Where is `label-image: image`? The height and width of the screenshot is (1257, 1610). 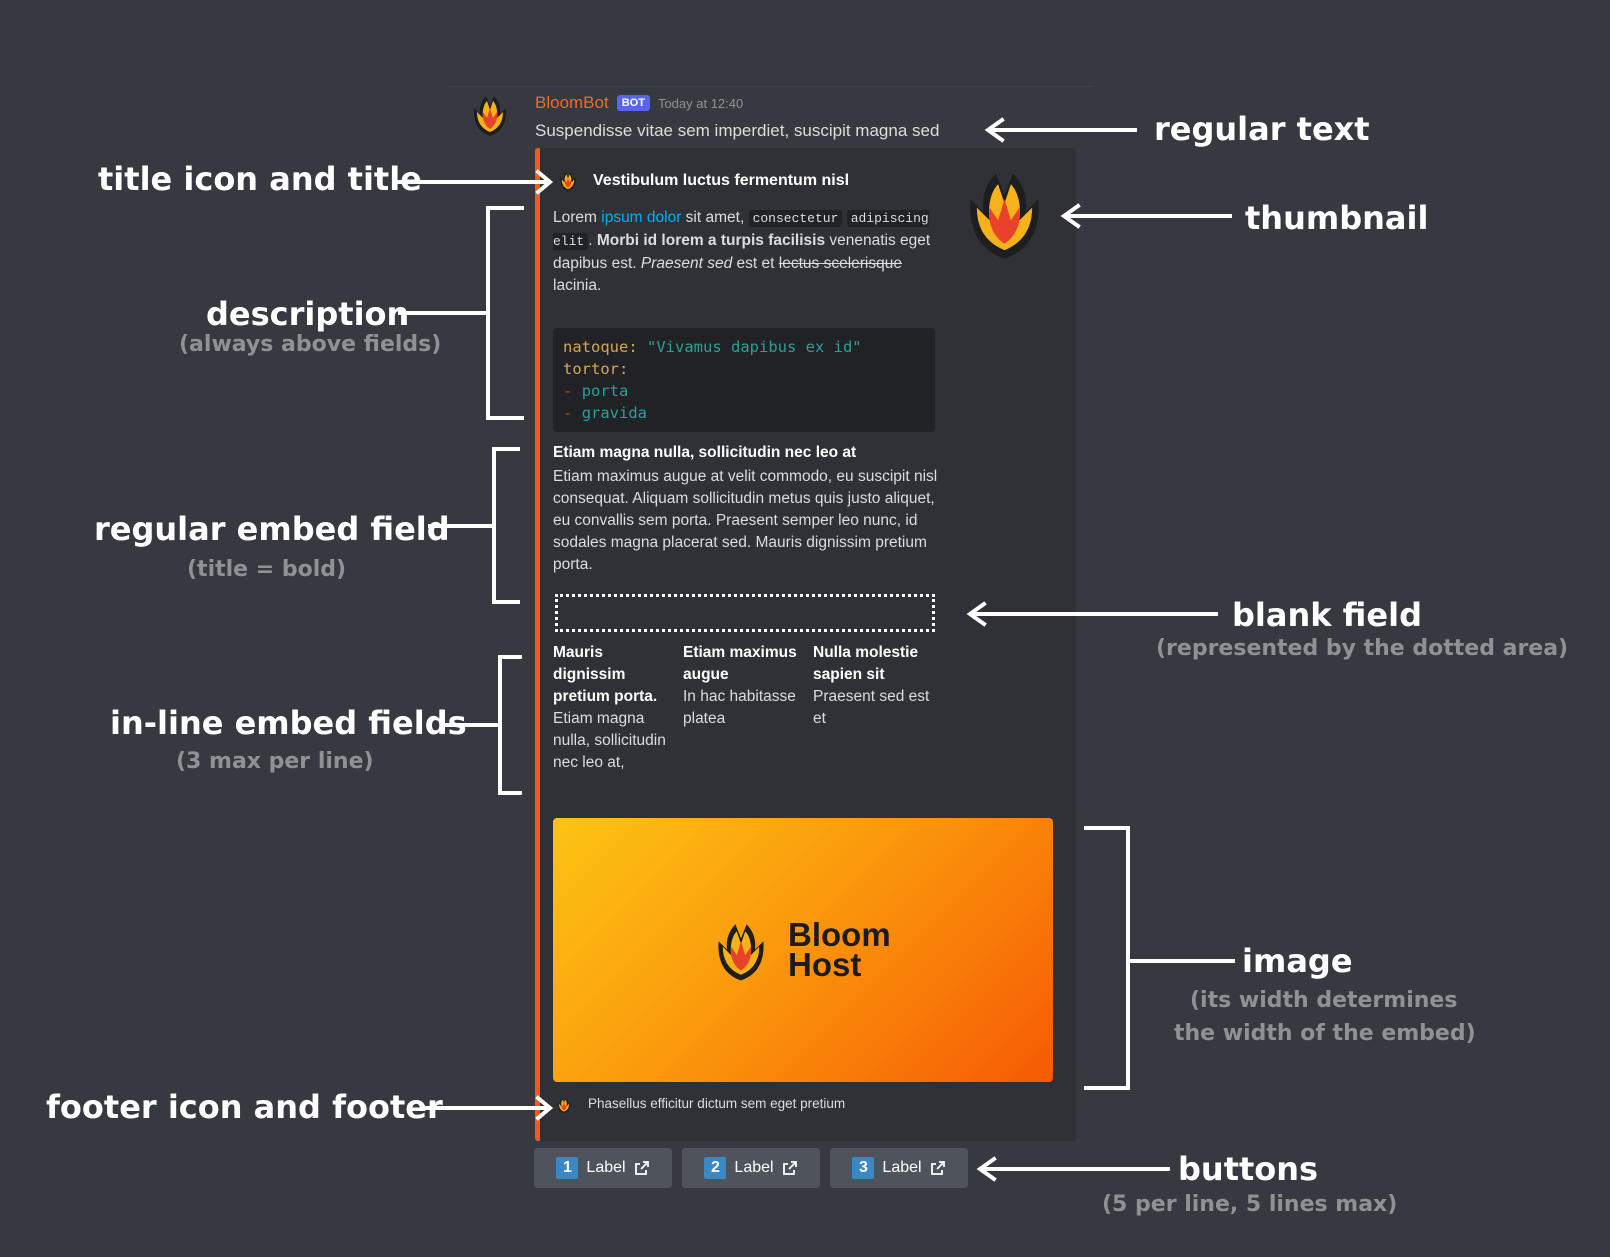
label-image: image is located at coordinates (1297, 961).